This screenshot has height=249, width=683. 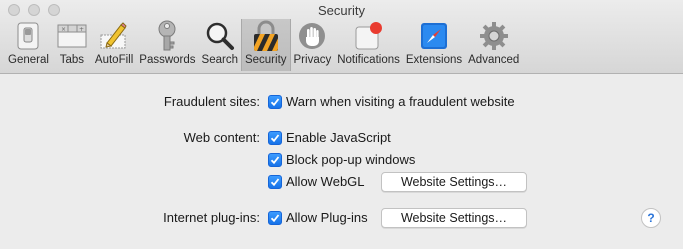 I want to click on enable-javascript-checkbox, so click(x=275, y=137).